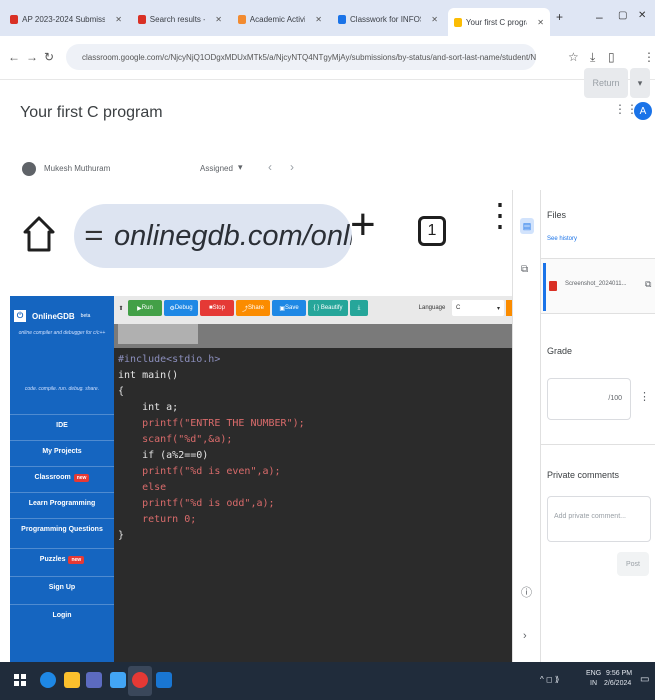 The height and width of the screenshot is (700, 655). What do you see at coordinates (94, 680) in the screenshot?
I see `store-icon` at bounding box center [94, 680].